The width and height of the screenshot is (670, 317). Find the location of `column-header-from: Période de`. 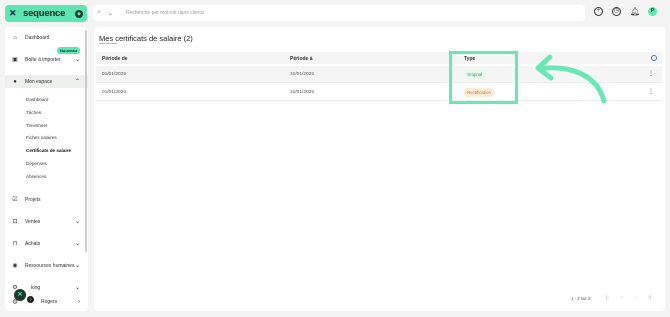

column-header-from: Période de is located at coordinates (115, 59).